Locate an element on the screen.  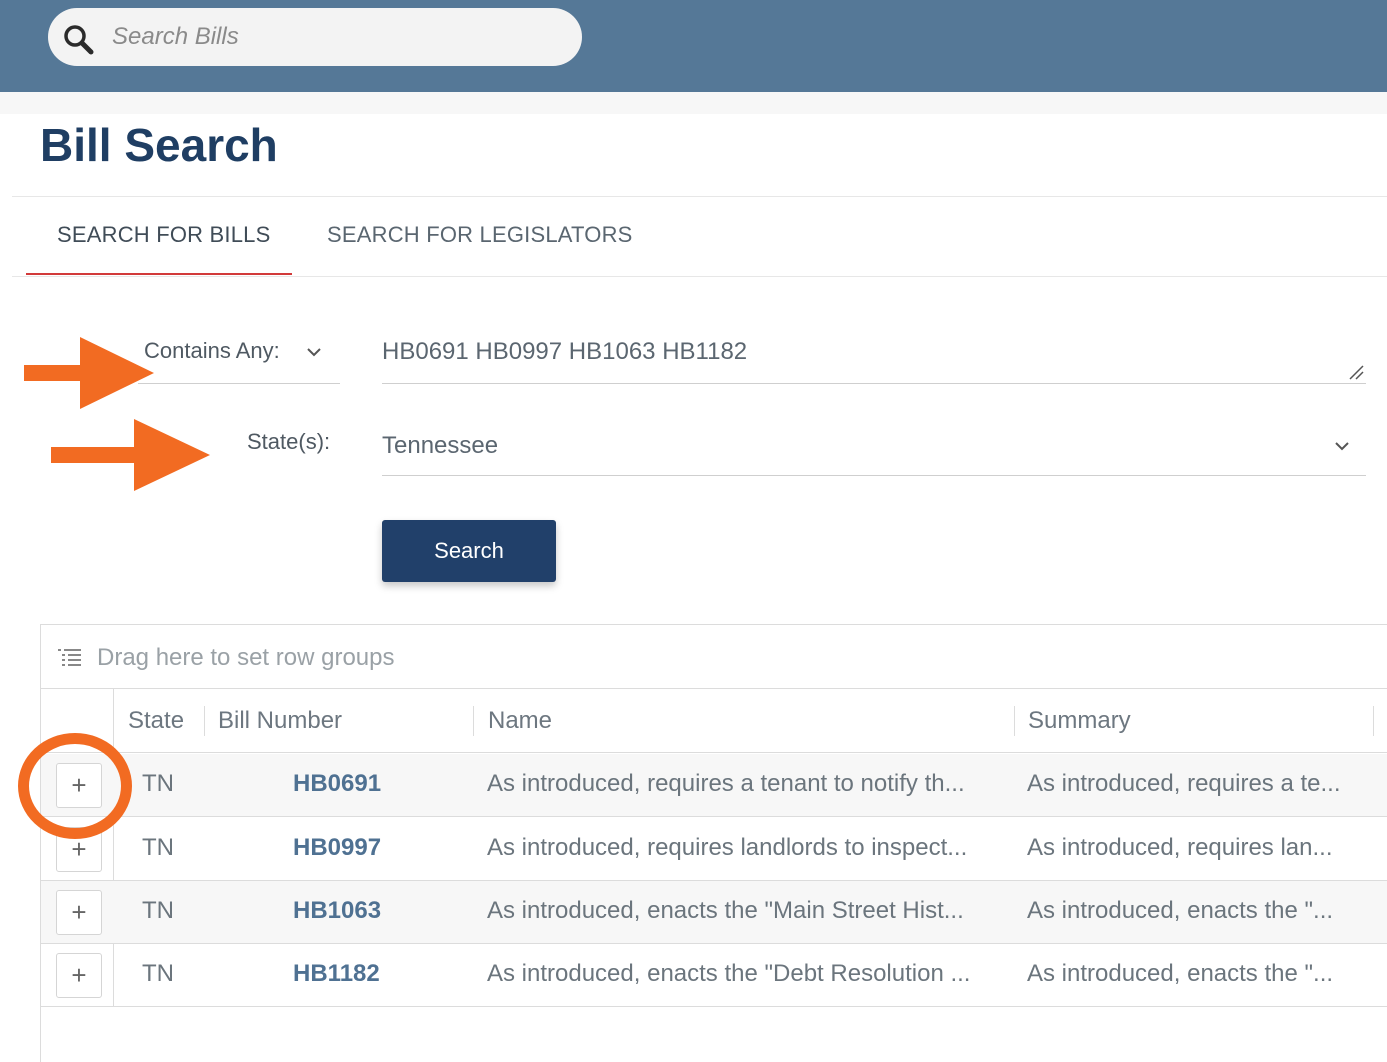
annotation-arrow-icon is located at coordinates (130, 455).